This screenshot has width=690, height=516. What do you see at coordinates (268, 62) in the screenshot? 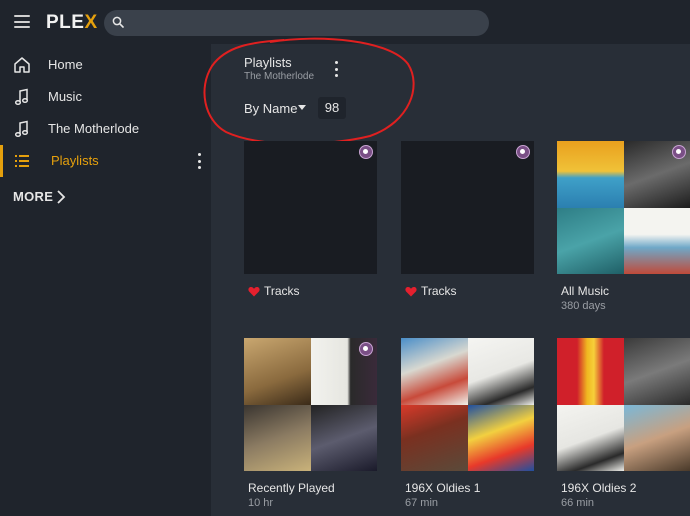
I see `page-title: Playlists` at bounding box center [268, 62].